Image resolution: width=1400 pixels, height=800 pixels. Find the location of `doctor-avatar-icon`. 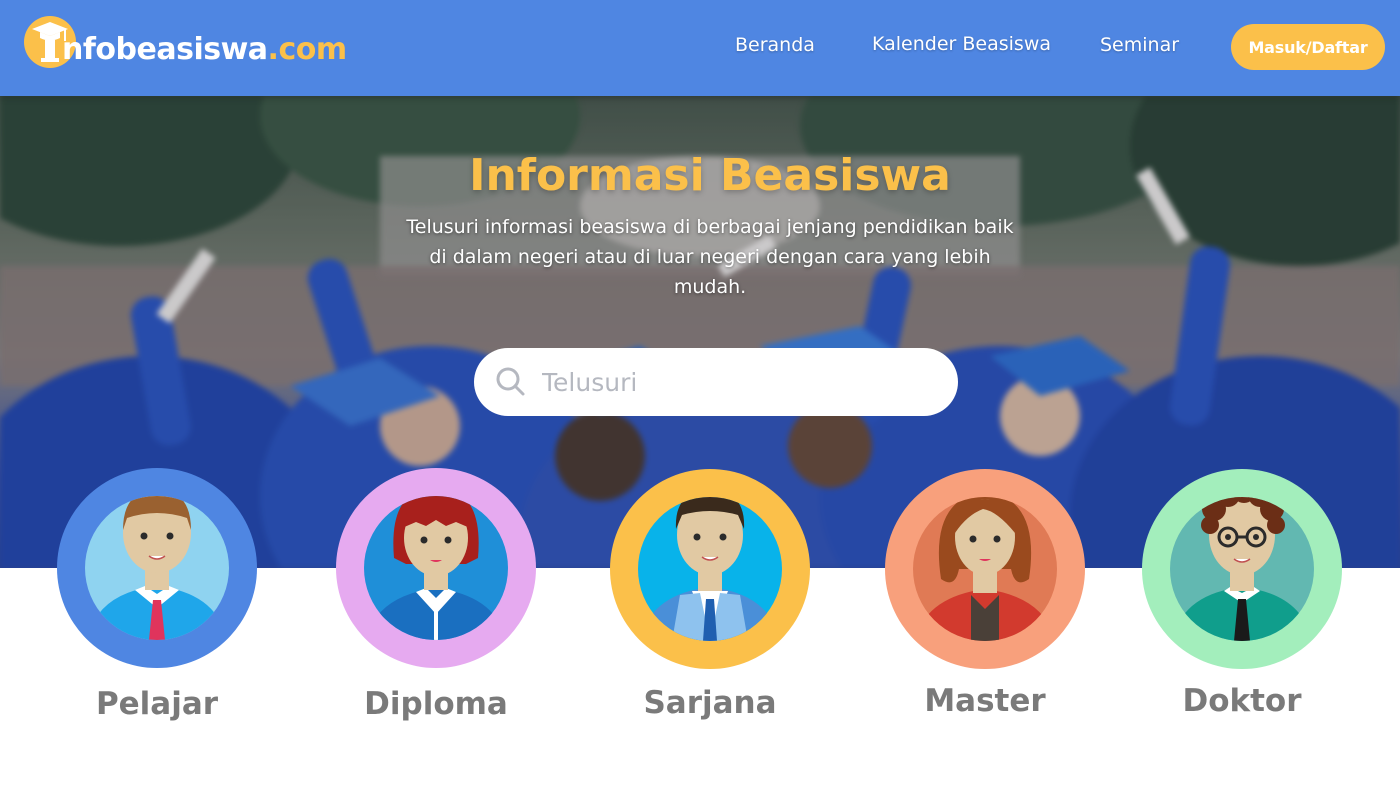

doctor-avatar-icon is located at coordinates (1242, 569).